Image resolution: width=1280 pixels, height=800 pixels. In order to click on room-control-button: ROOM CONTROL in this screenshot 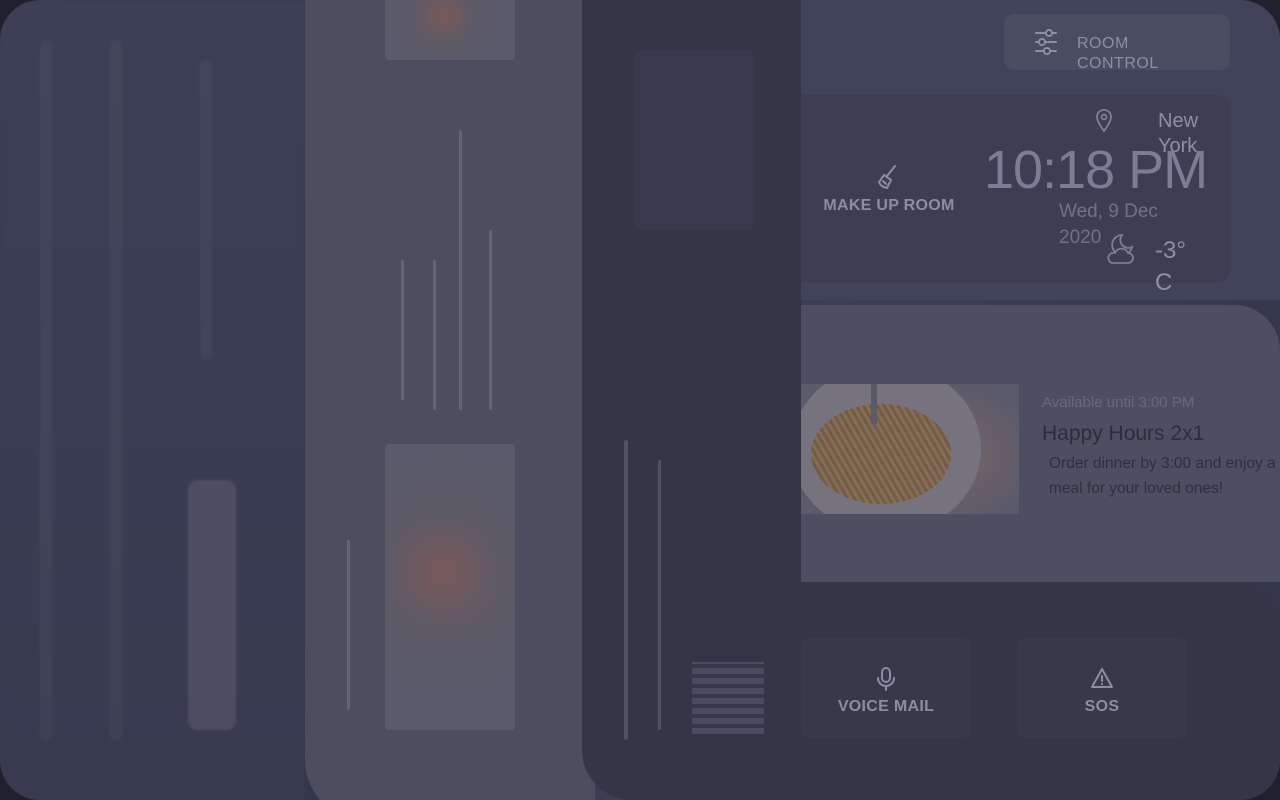, I will do `click(1117, 43)`.